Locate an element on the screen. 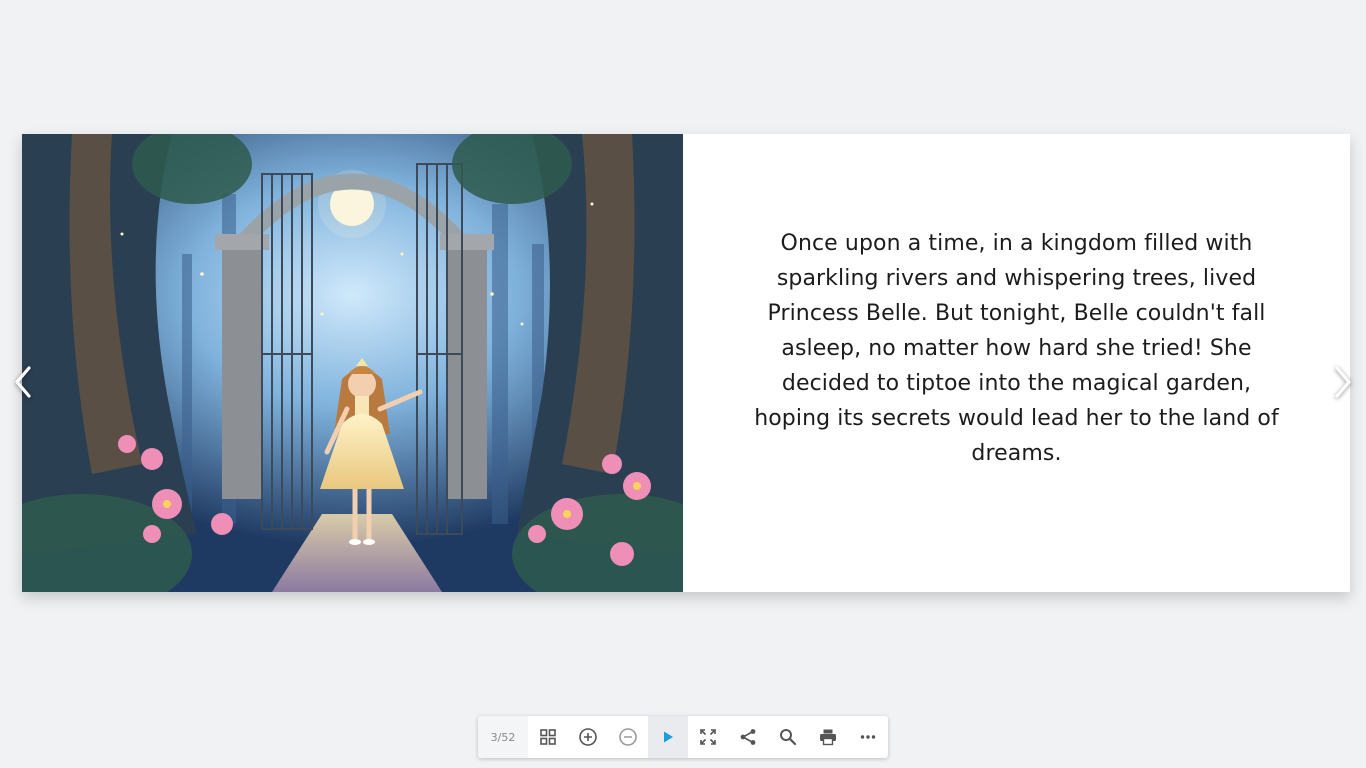 The width and height of the screenshot is (1366, 768). thumbnails-button is located at coordinates (548, 737).